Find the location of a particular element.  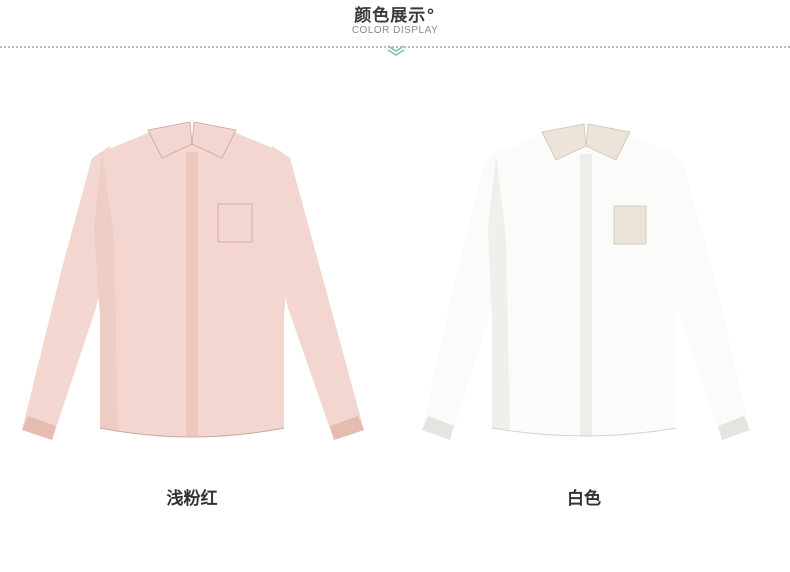

color-name-label: 白色 is located at coordinates (584, 499).